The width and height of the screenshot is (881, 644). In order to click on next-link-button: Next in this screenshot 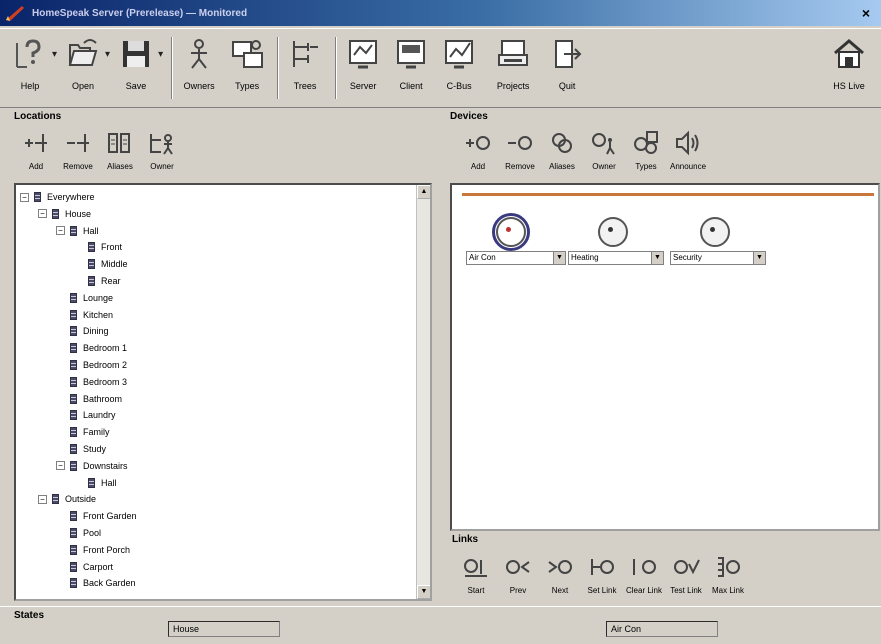, I will do `click(560, 573)`.